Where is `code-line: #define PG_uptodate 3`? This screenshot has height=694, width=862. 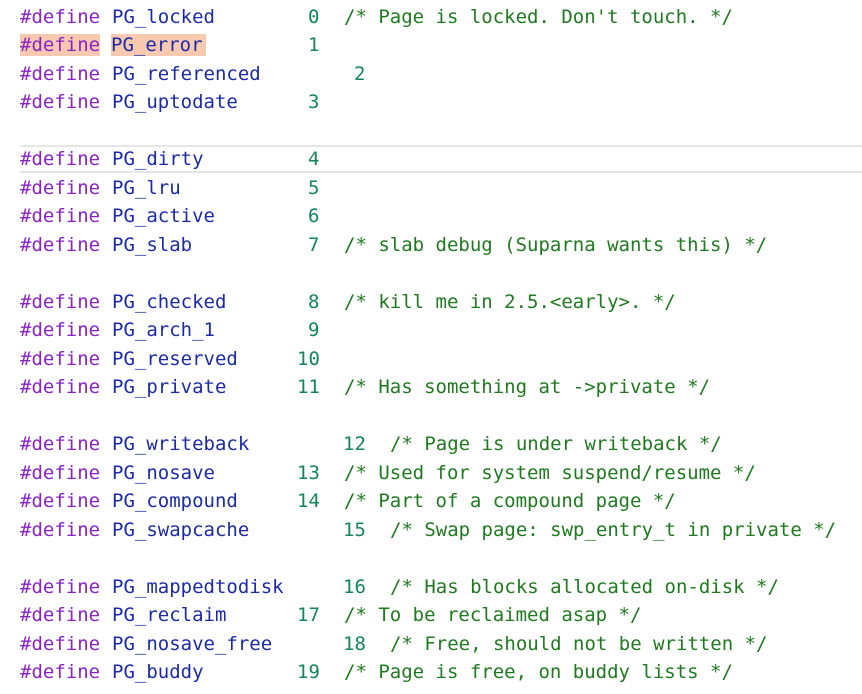 code-line: #define PG_uptodate 3 is located at coordinates (431, 102).